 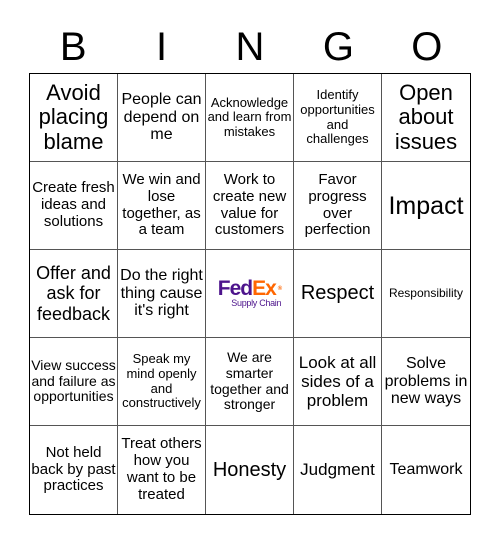 I want to click on bingo-cell: Speak my mind openly and constructively, so click(x=162, y=382).